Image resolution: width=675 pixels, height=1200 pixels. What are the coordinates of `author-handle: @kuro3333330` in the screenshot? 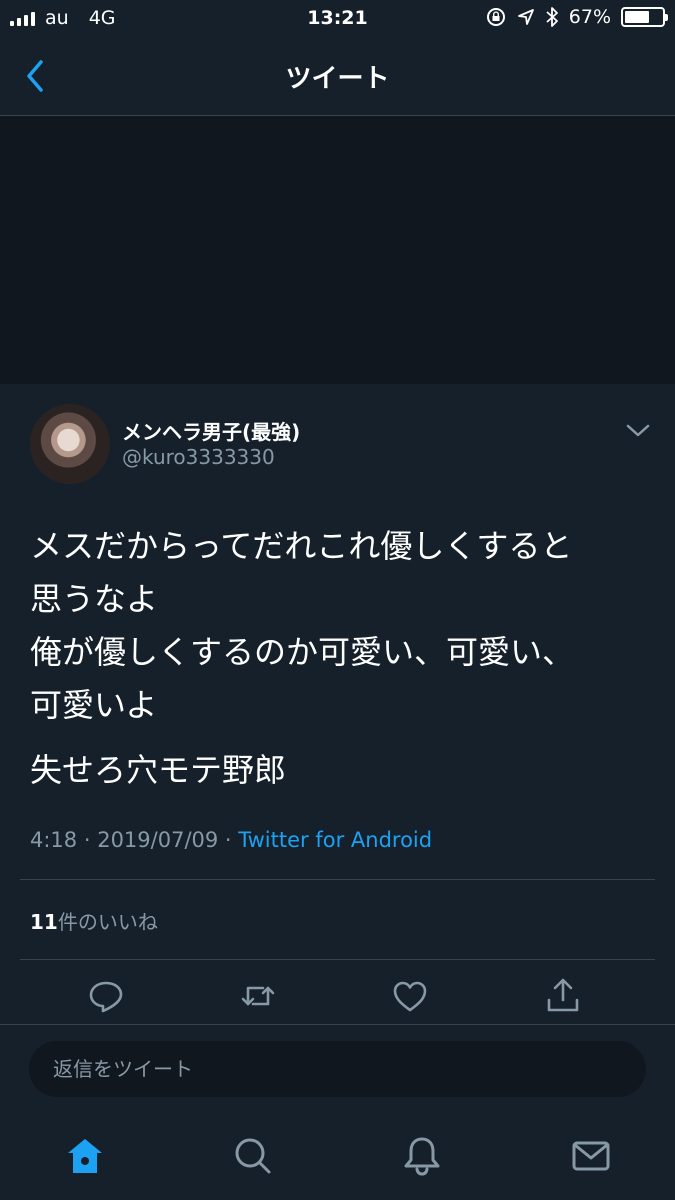 It's located at (198, 457).